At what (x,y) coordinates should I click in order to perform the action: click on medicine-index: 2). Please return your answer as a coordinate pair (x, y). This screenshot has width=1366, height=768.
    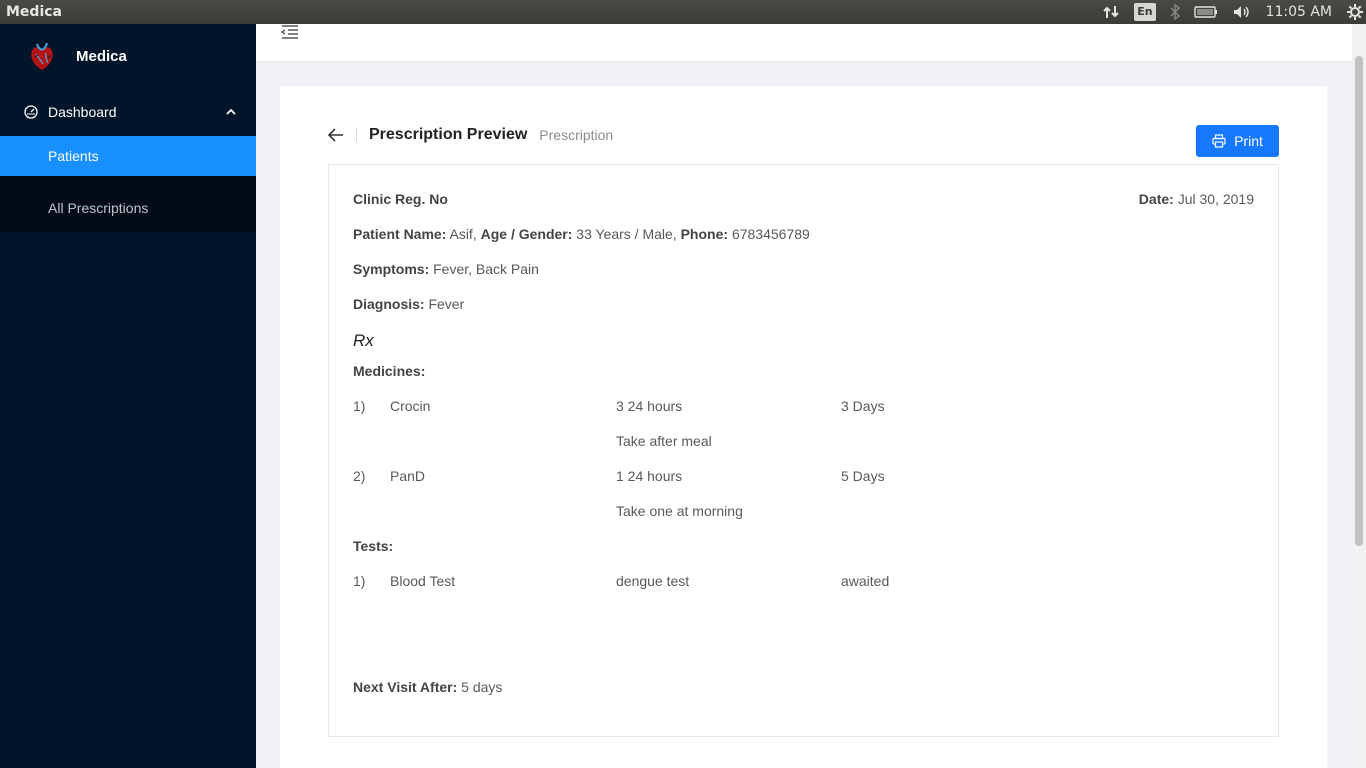
    Looking at the image, I should click on (359, 476).